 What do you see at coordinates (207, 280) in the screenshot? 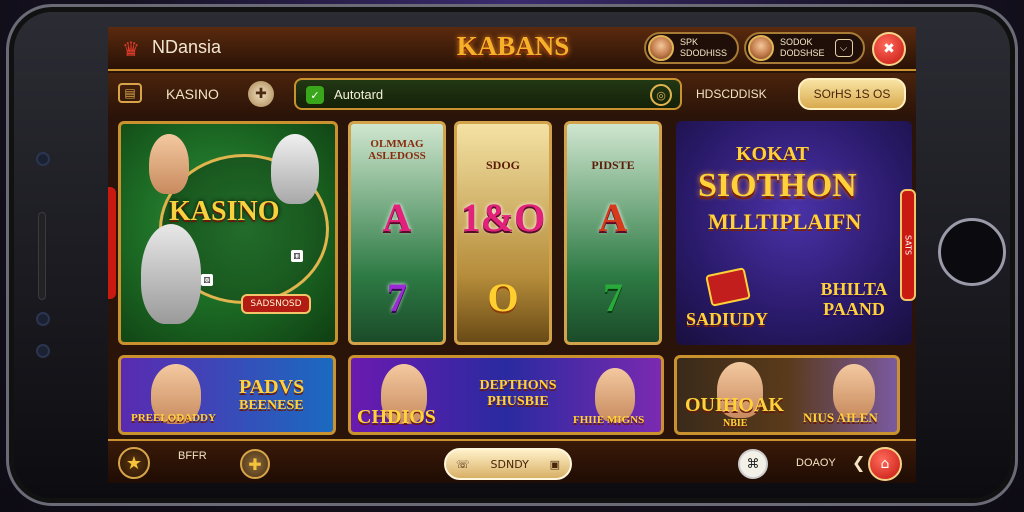
I see `dice-icon: ⚄` at bounding box center [207, 280].